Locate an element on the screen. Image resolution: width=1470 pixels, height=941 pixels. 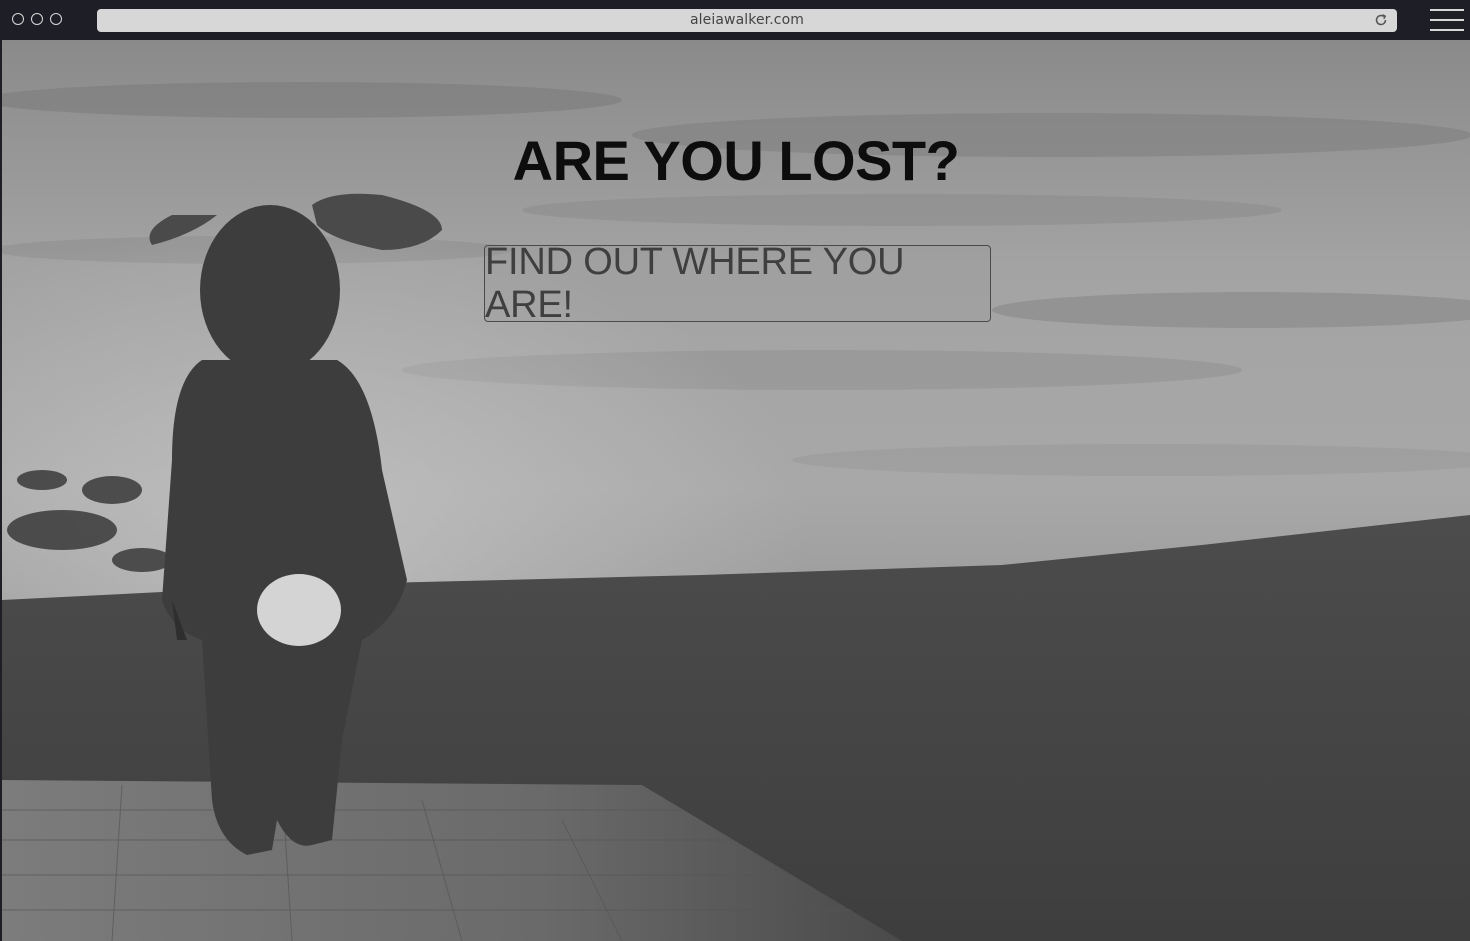
close-window-button is located at coordinates (18, 19).